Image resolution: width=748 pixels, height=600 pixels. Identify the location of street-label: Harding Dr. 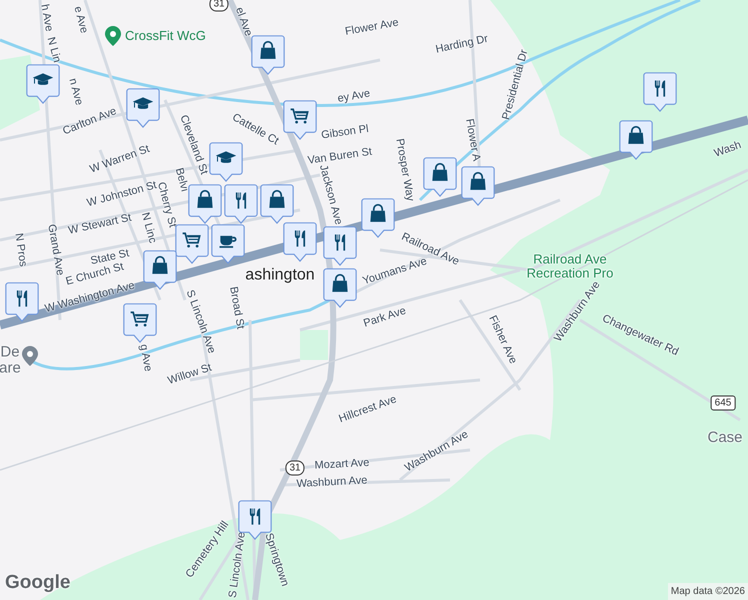
(462, 45).